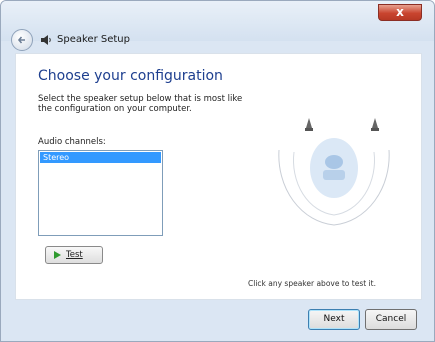 The width and height of the screenshot is (435, 342). Describe the element at coordinates (400, 12) in the screenshot. I see `close-button: x` at that location.